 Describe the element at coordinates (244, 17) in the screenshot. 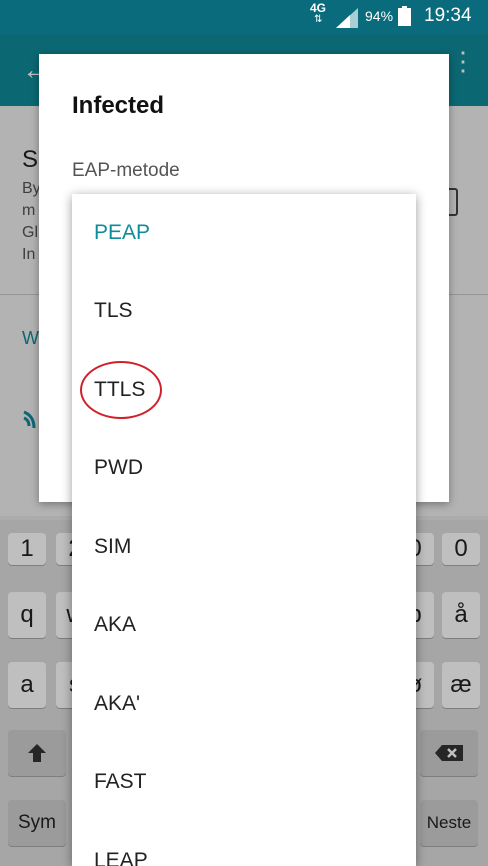

I see `status-bar: 4G ⇅ 94% 19:34` at that location.